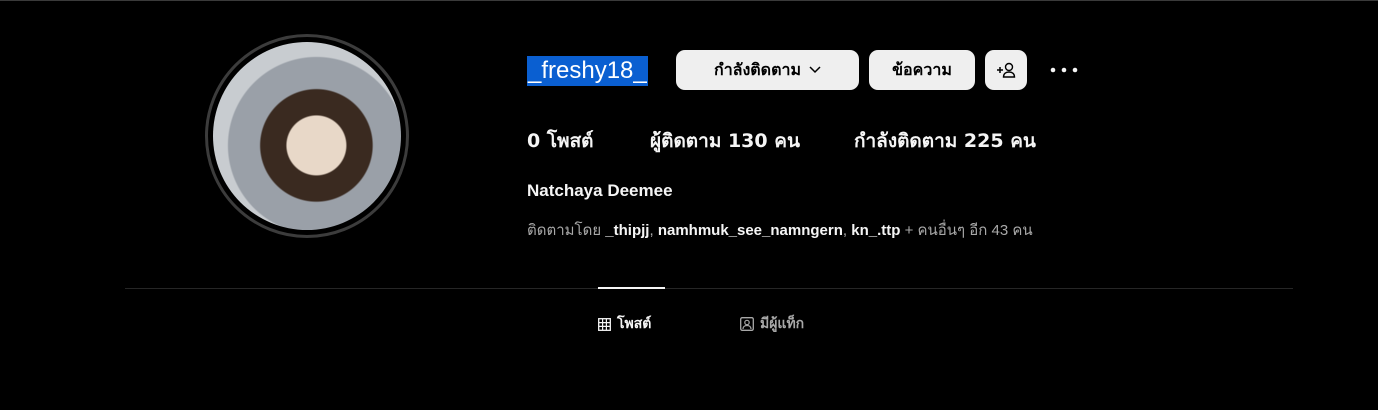 The height and width of the screenshot is (410, 1378). I want to click on tab-tagged: มีผู้แท็ก, so click(772, 324).